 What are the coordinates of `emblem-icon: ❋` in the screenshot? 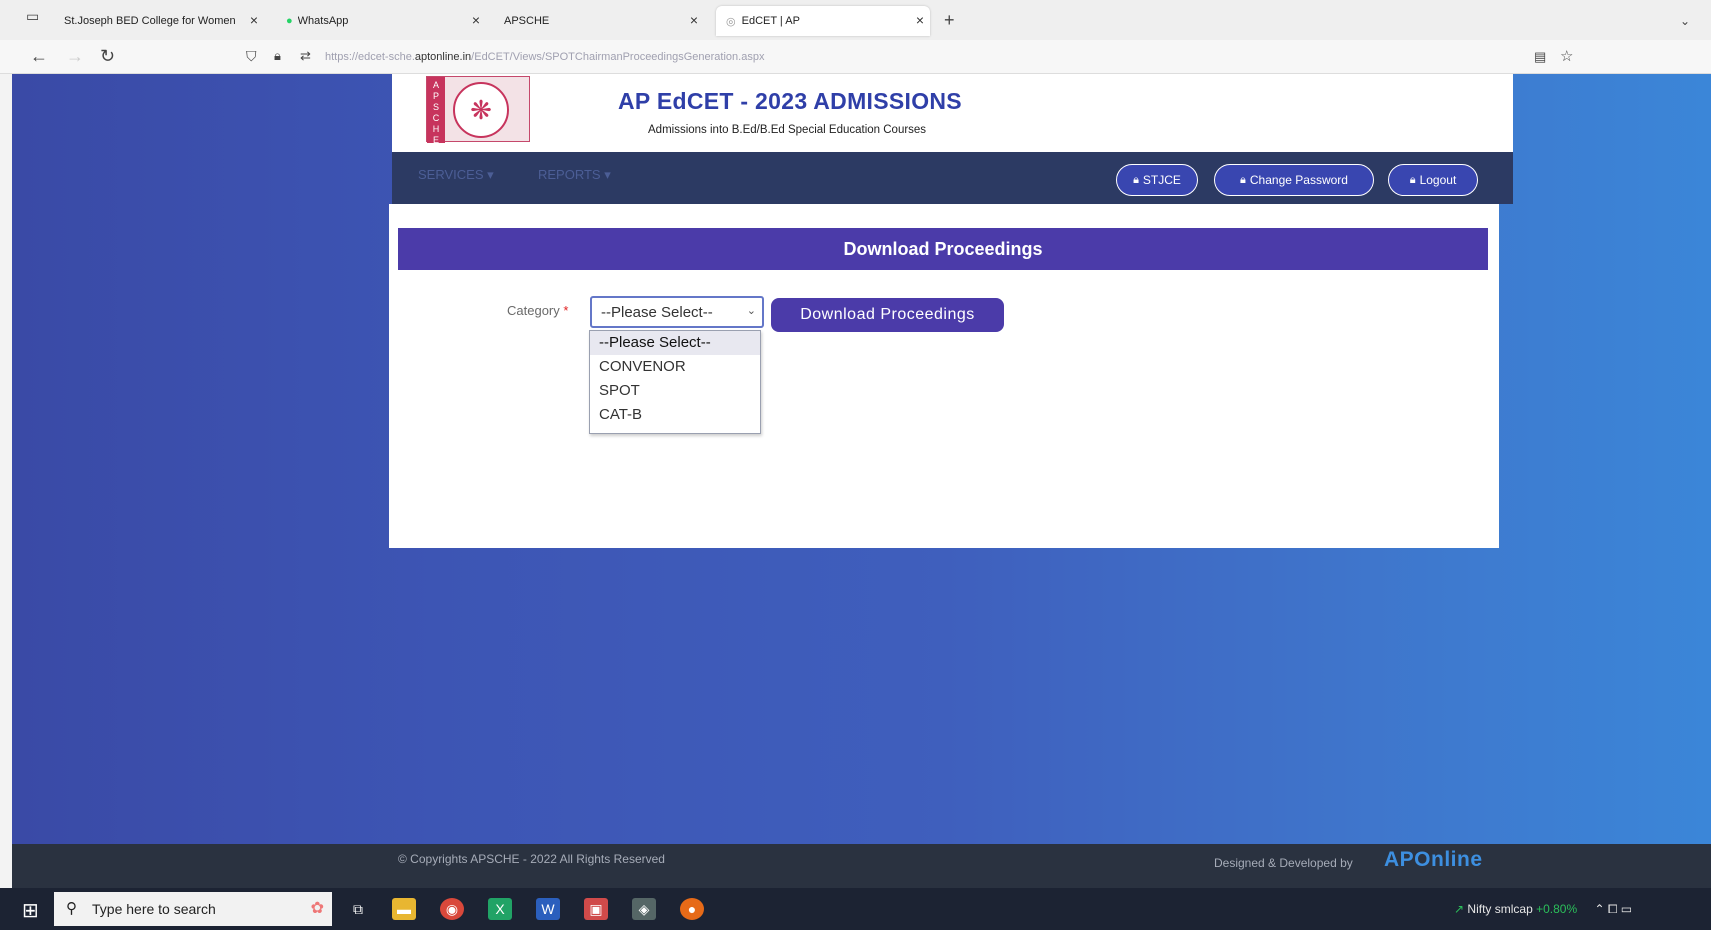 It's located at (481, 110).